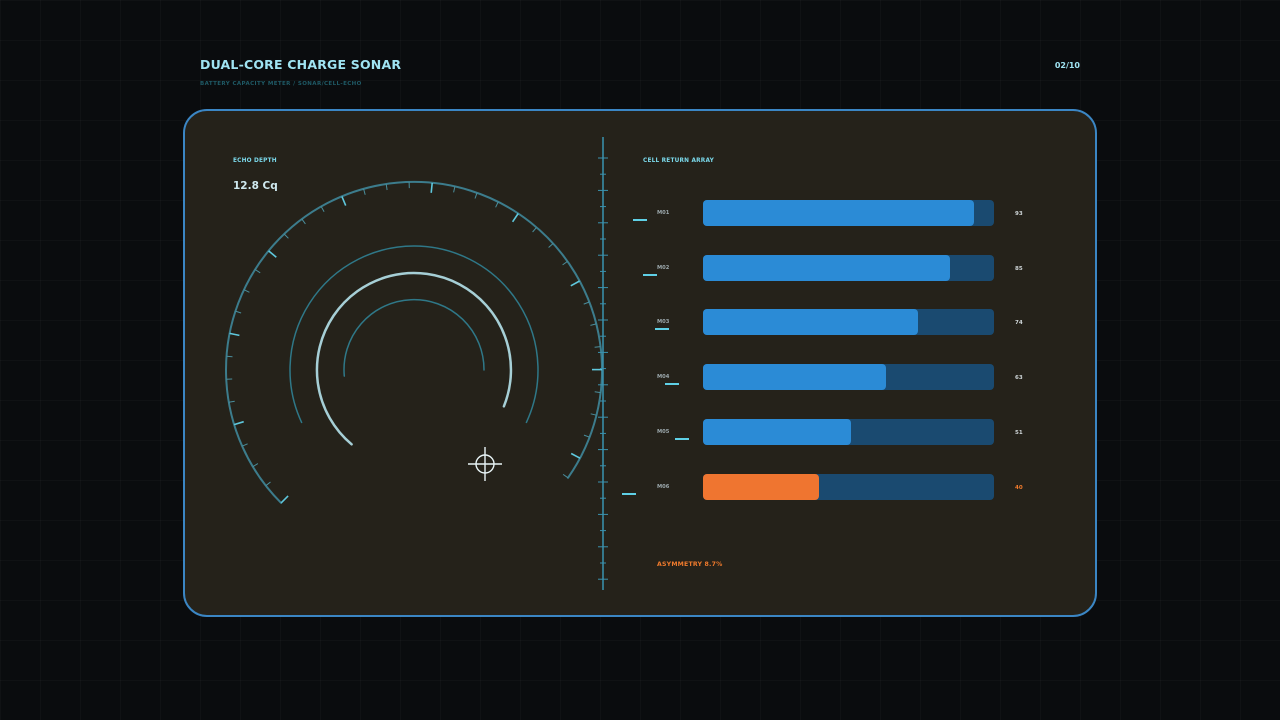 Image resolution: width=1280 pixels, height=720 pixels. I want to click on cell-value: 93, so click(1019, 214).